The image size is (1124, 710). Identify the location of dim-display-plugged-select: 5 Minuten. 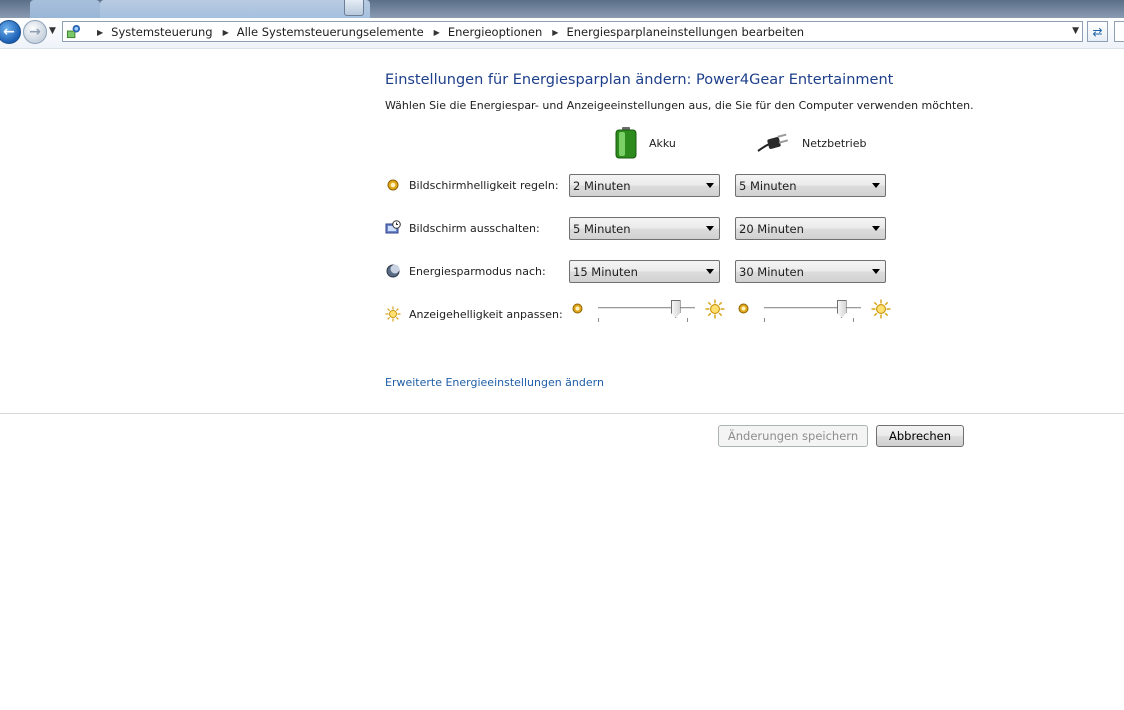
(810, 185).